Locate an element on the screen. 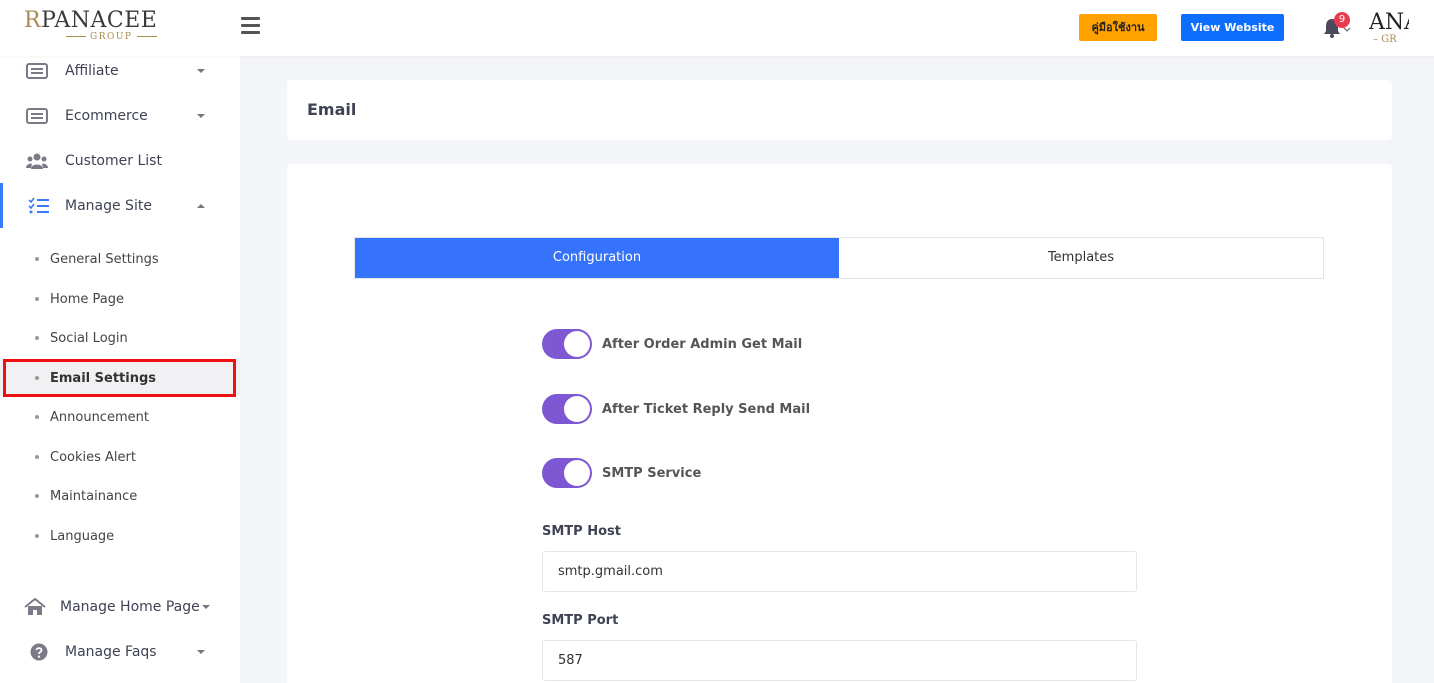 The height and width of the screenshot is (683, 1434). sidebar-item-label: Manage Home Page is located at coordinates (130, 606).